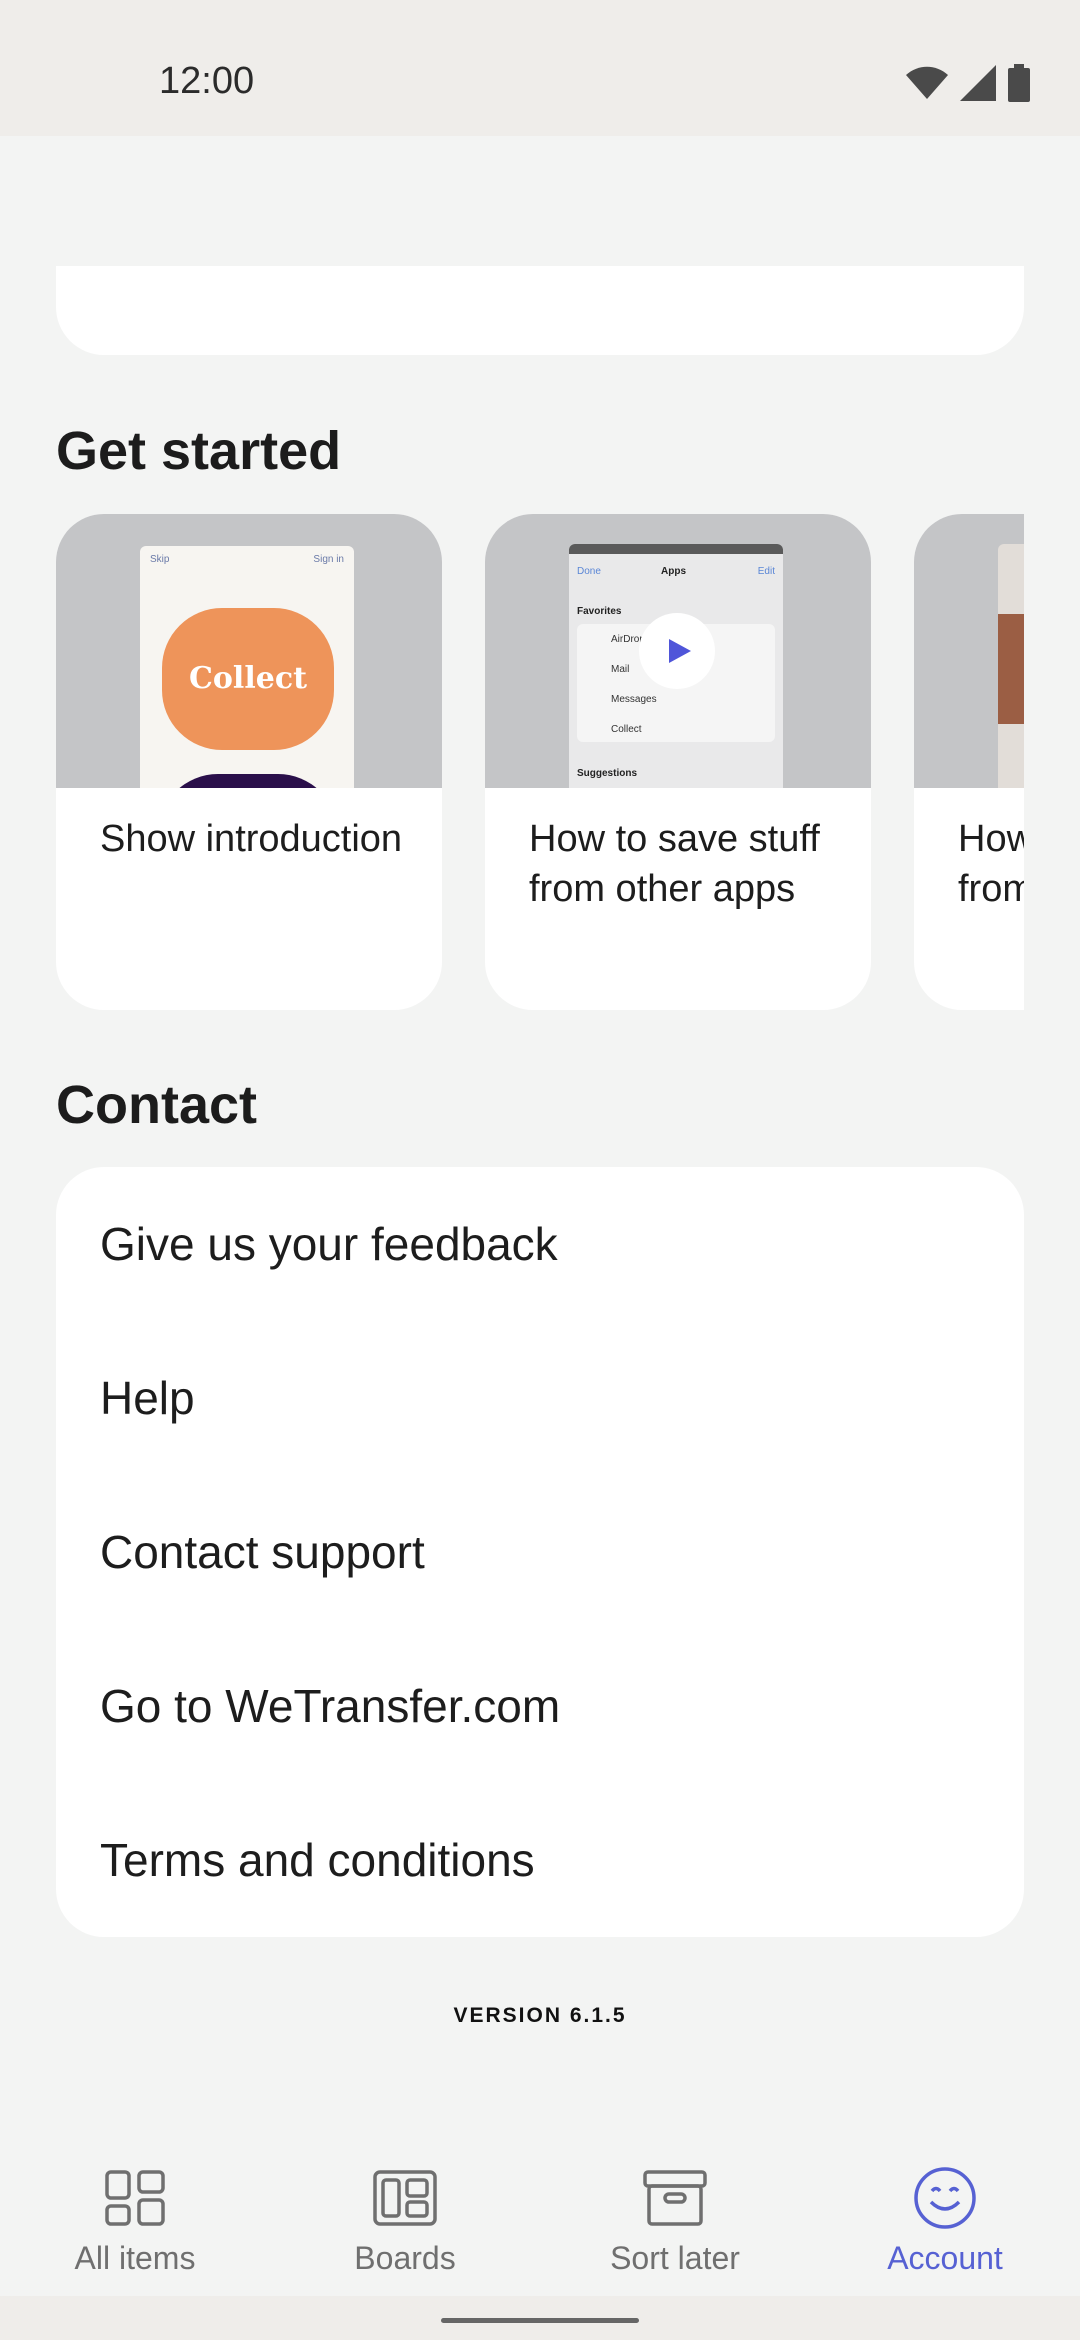  I want to click on thumb-favorites-text: Favorites, so click(599, 611).